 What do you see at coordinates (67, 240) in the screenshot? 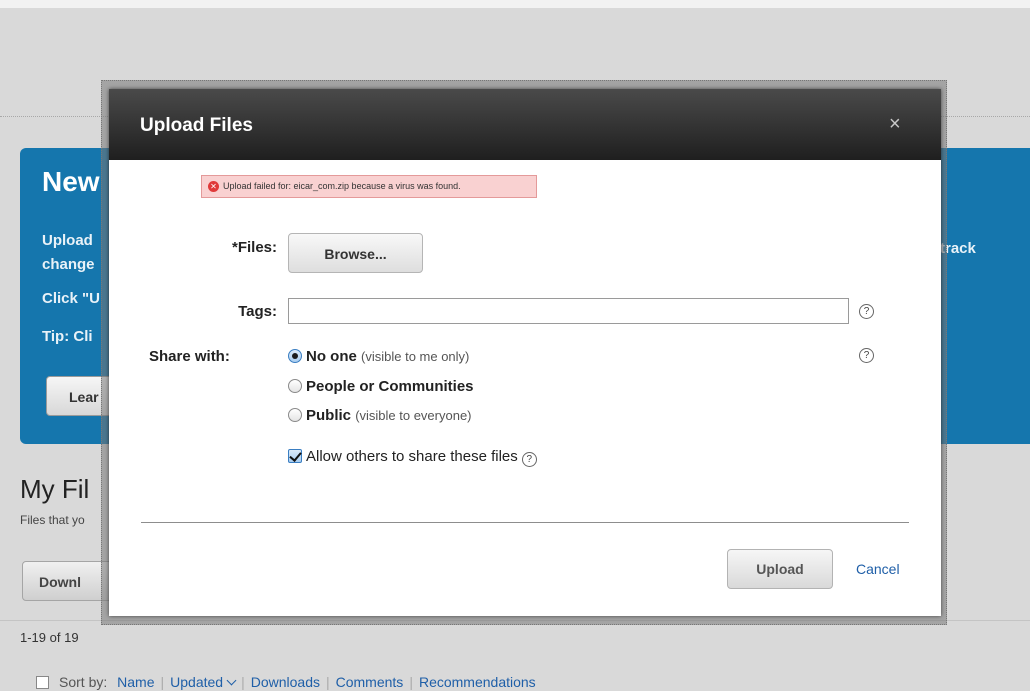
I see `banner-line: Upload` at bounding box center [67, 240].